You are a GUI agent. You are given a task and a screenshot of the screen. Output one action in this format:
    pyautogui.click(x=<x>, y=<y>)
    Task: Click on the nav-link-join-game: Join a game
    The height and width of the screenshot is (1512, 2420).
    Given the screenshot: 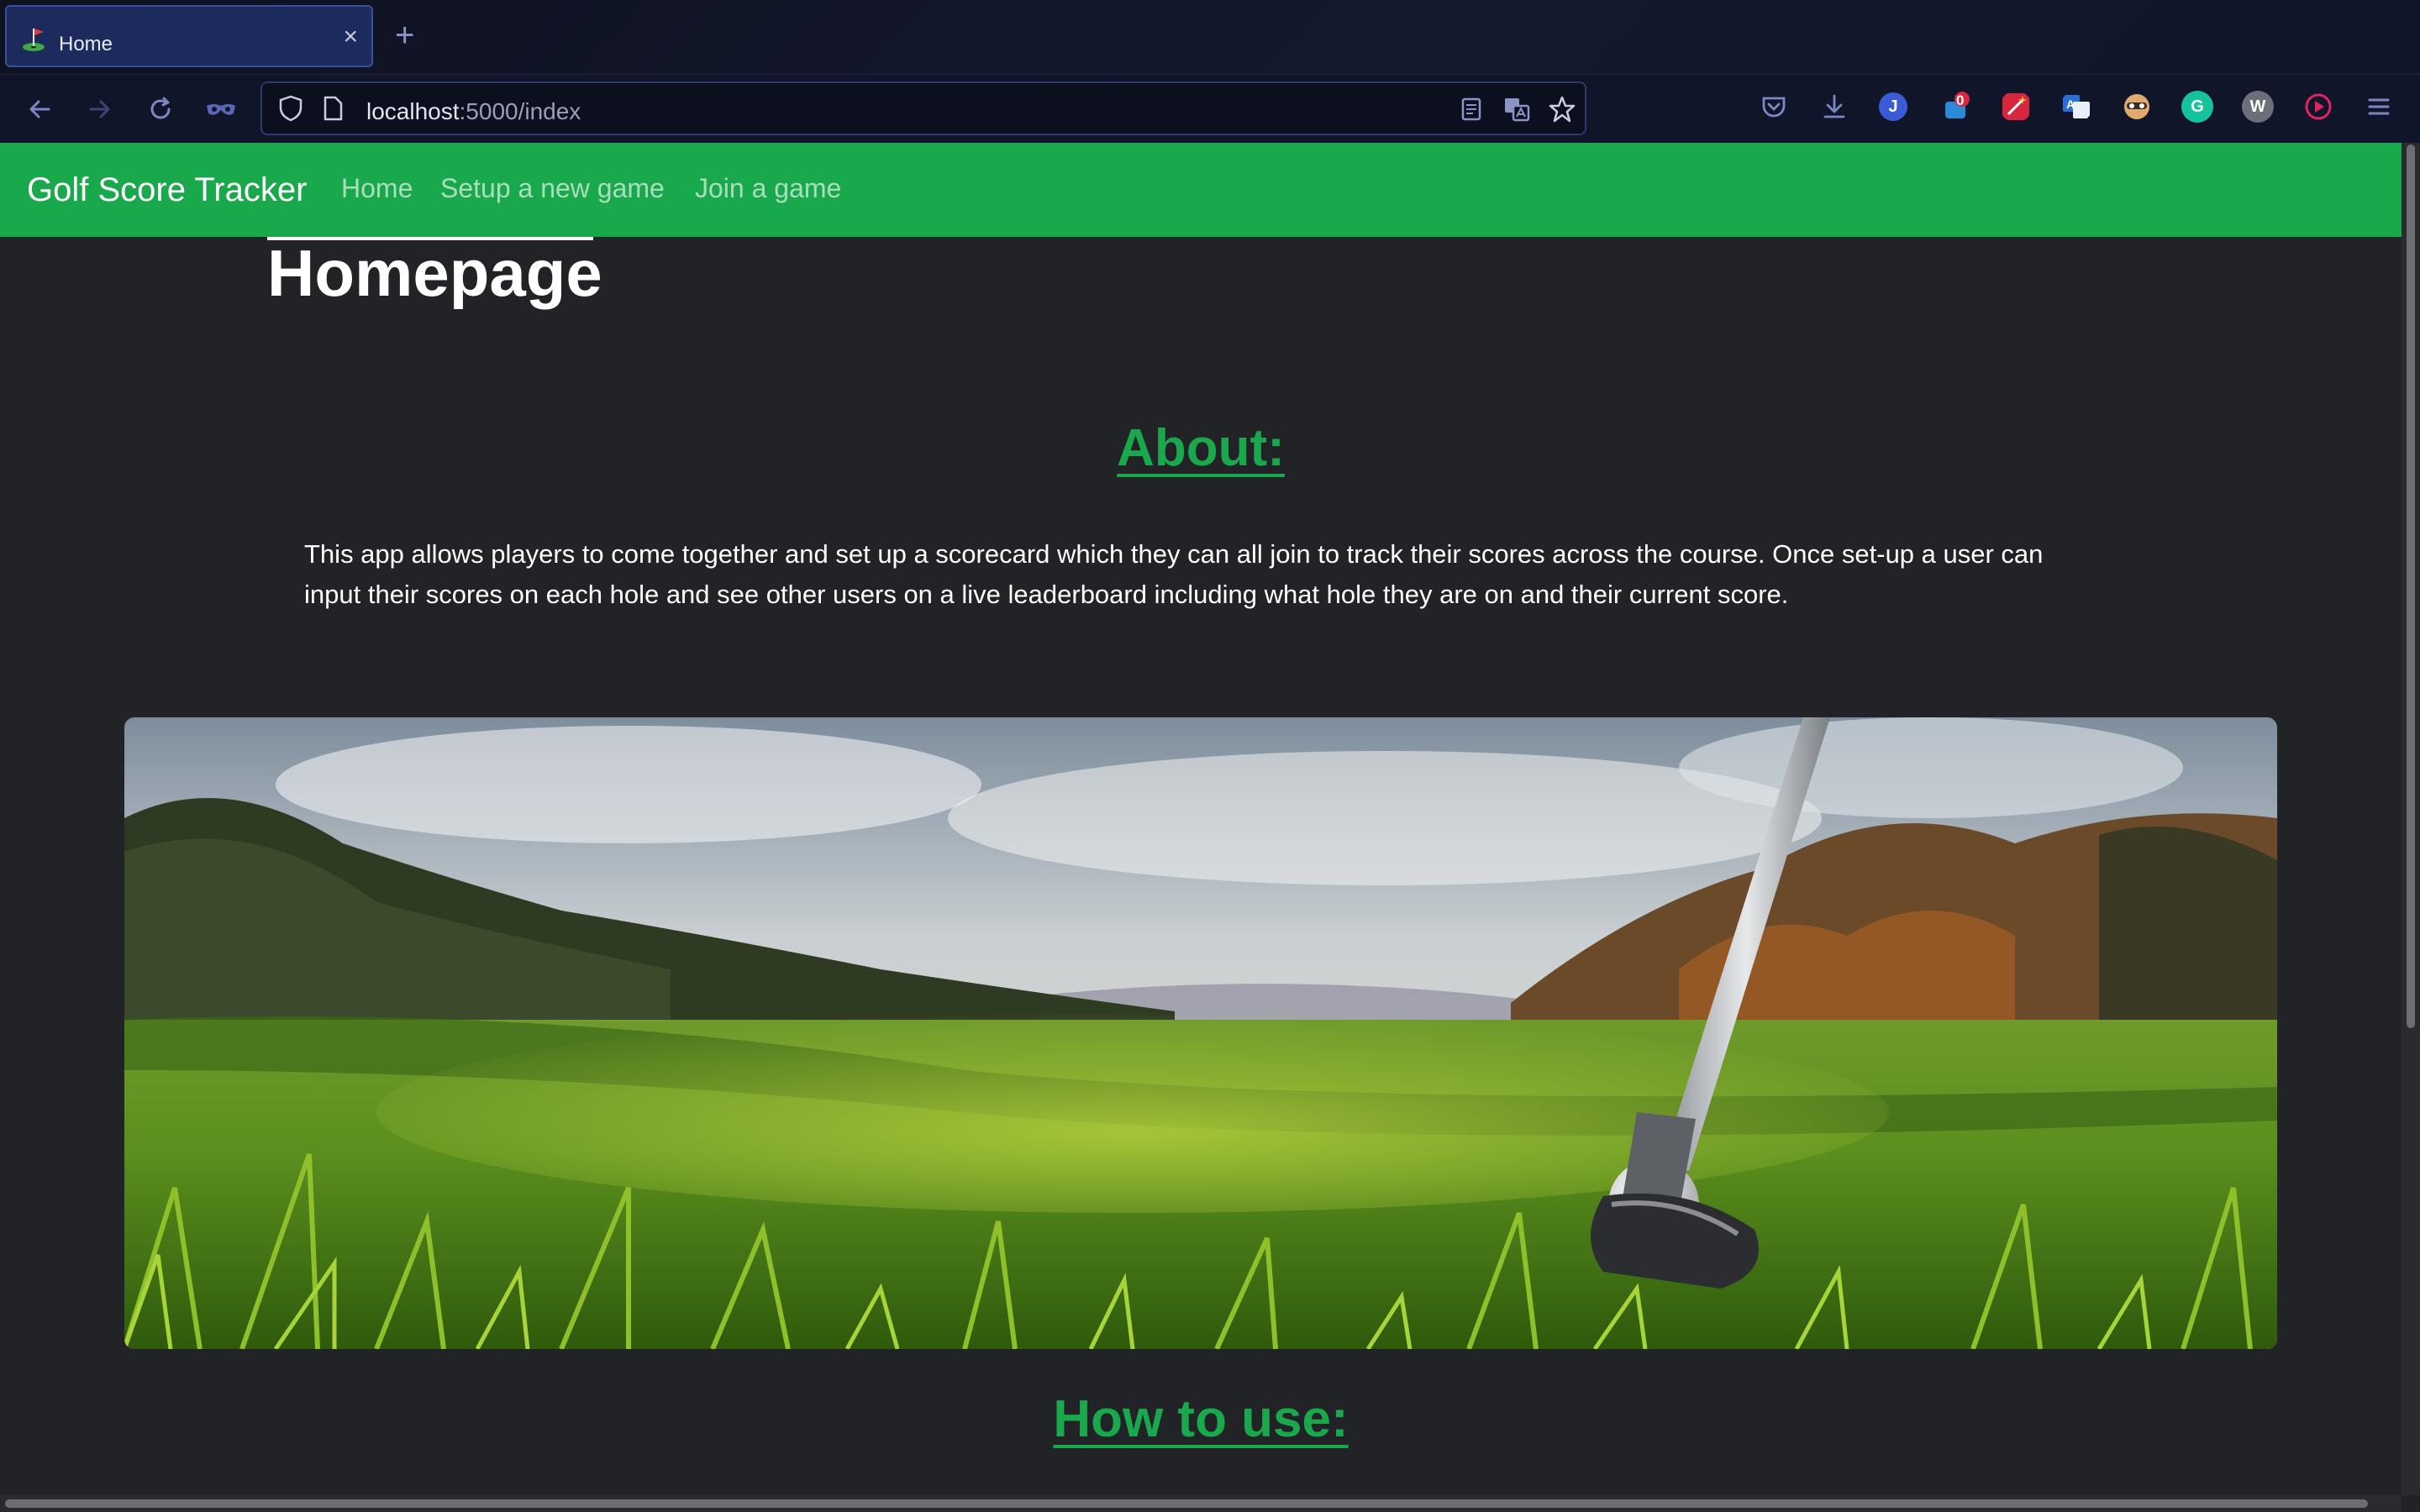 What is the action you would take?
    pyautogui.click(x=768, y=188)
    